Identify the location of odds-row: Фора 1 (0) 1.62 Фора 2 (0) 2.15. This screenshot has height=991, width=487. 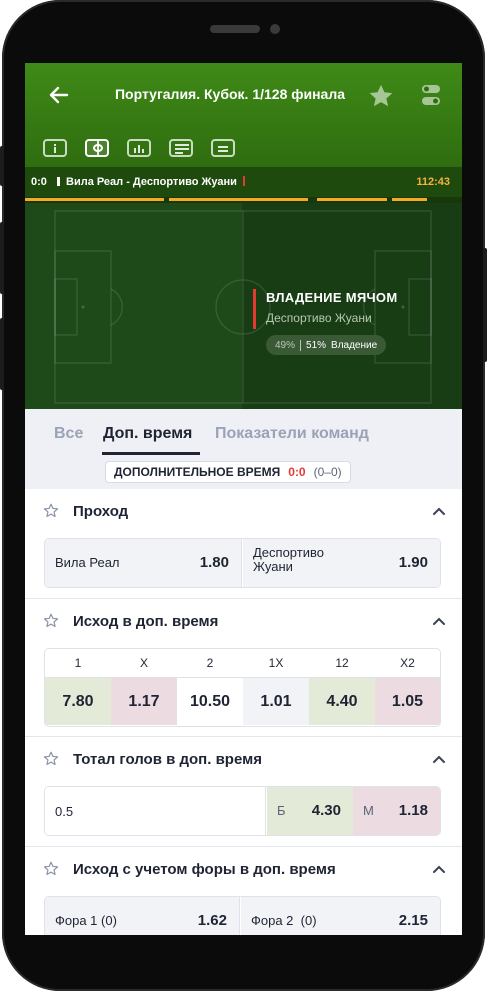
(242, 915).